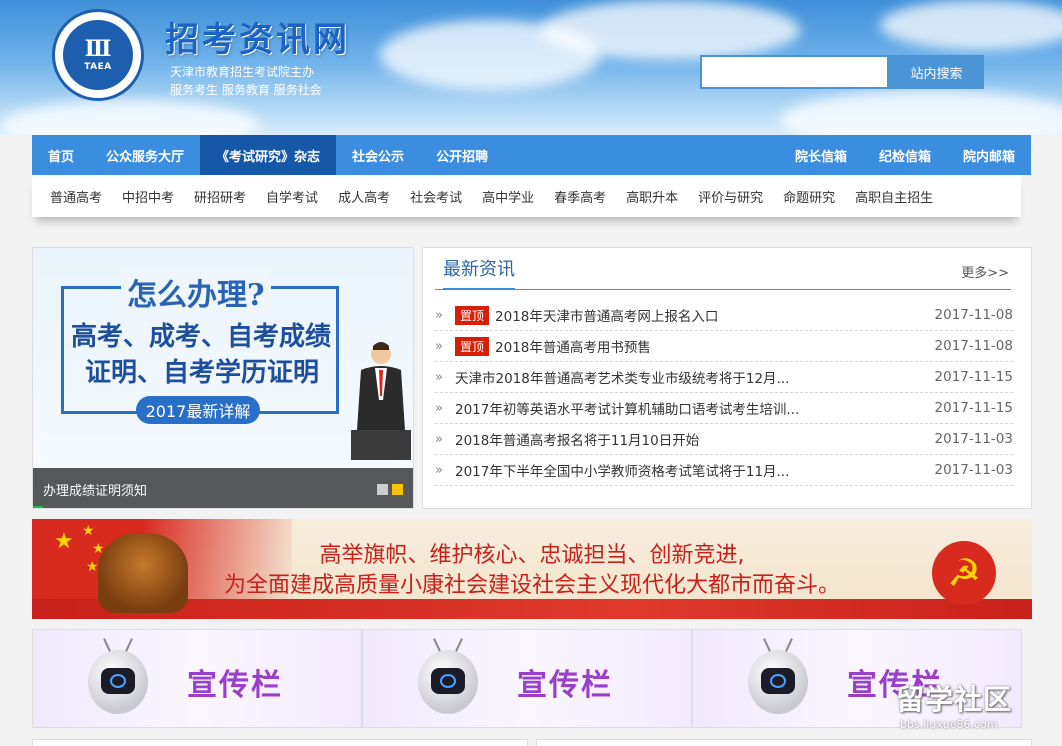 The width and height of the screenshot is (1062, 746). I want to click on slide-pill: 2017最新详解, so click(198, 410).